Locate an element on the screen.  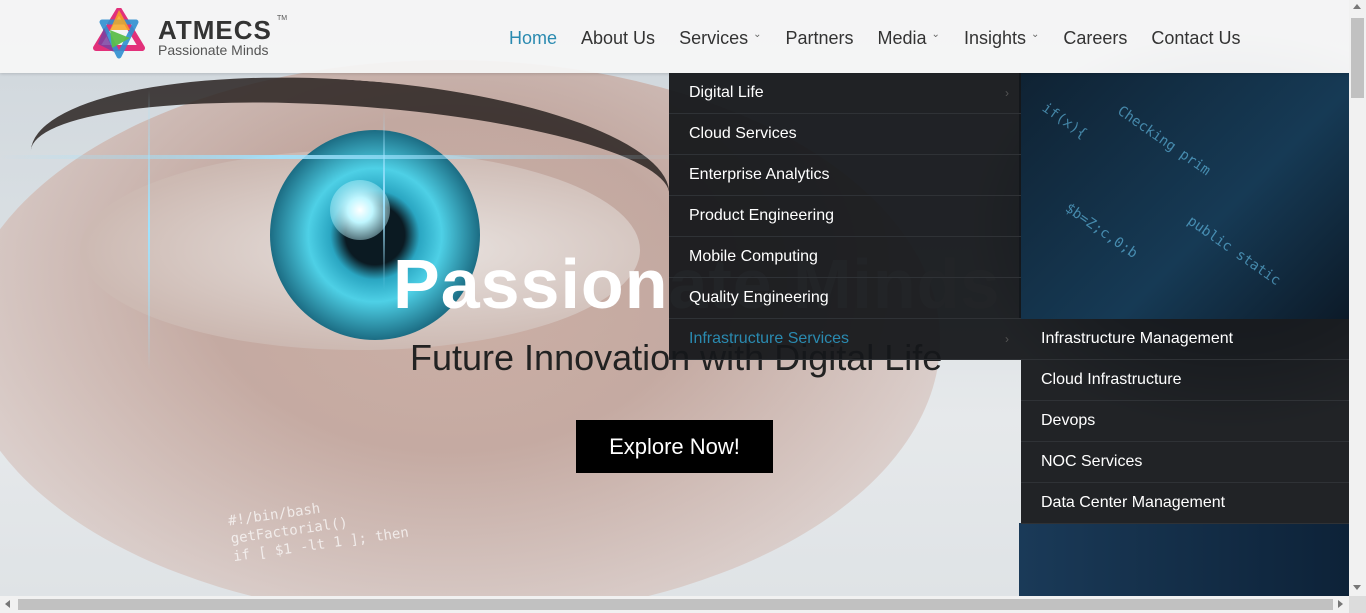
nav-label: Partners is located at coordinates (819, 38).